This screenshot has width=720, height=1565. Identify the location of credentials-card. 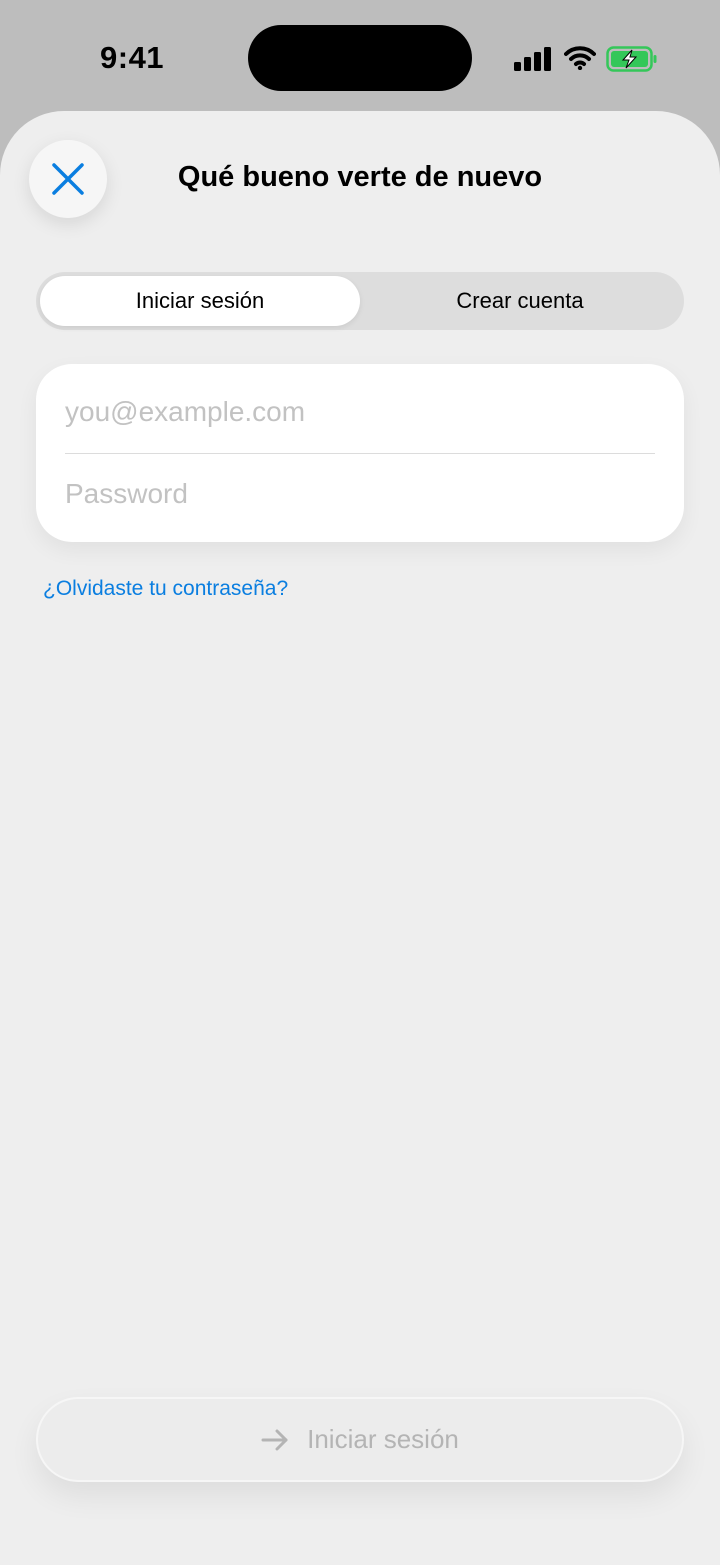
(360, 453).